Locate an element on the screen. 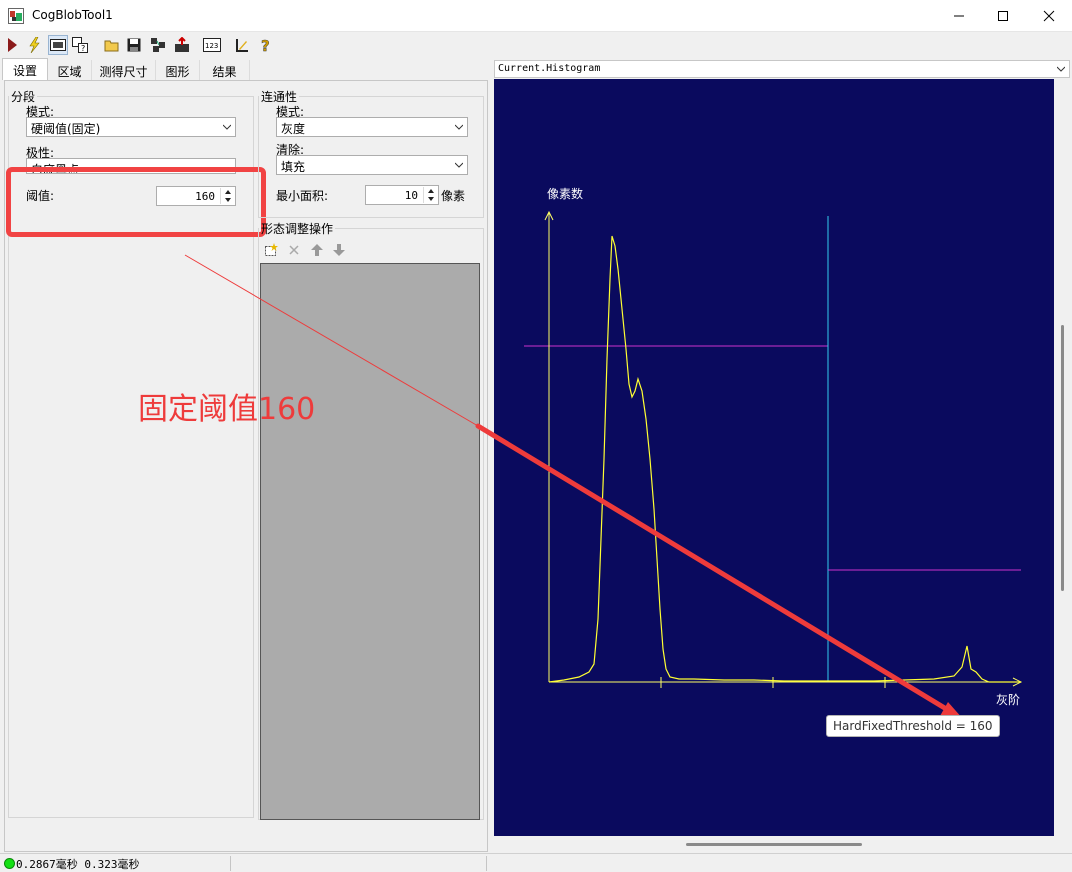  annotation-arrow-thick is located at coordinates (713, 568).